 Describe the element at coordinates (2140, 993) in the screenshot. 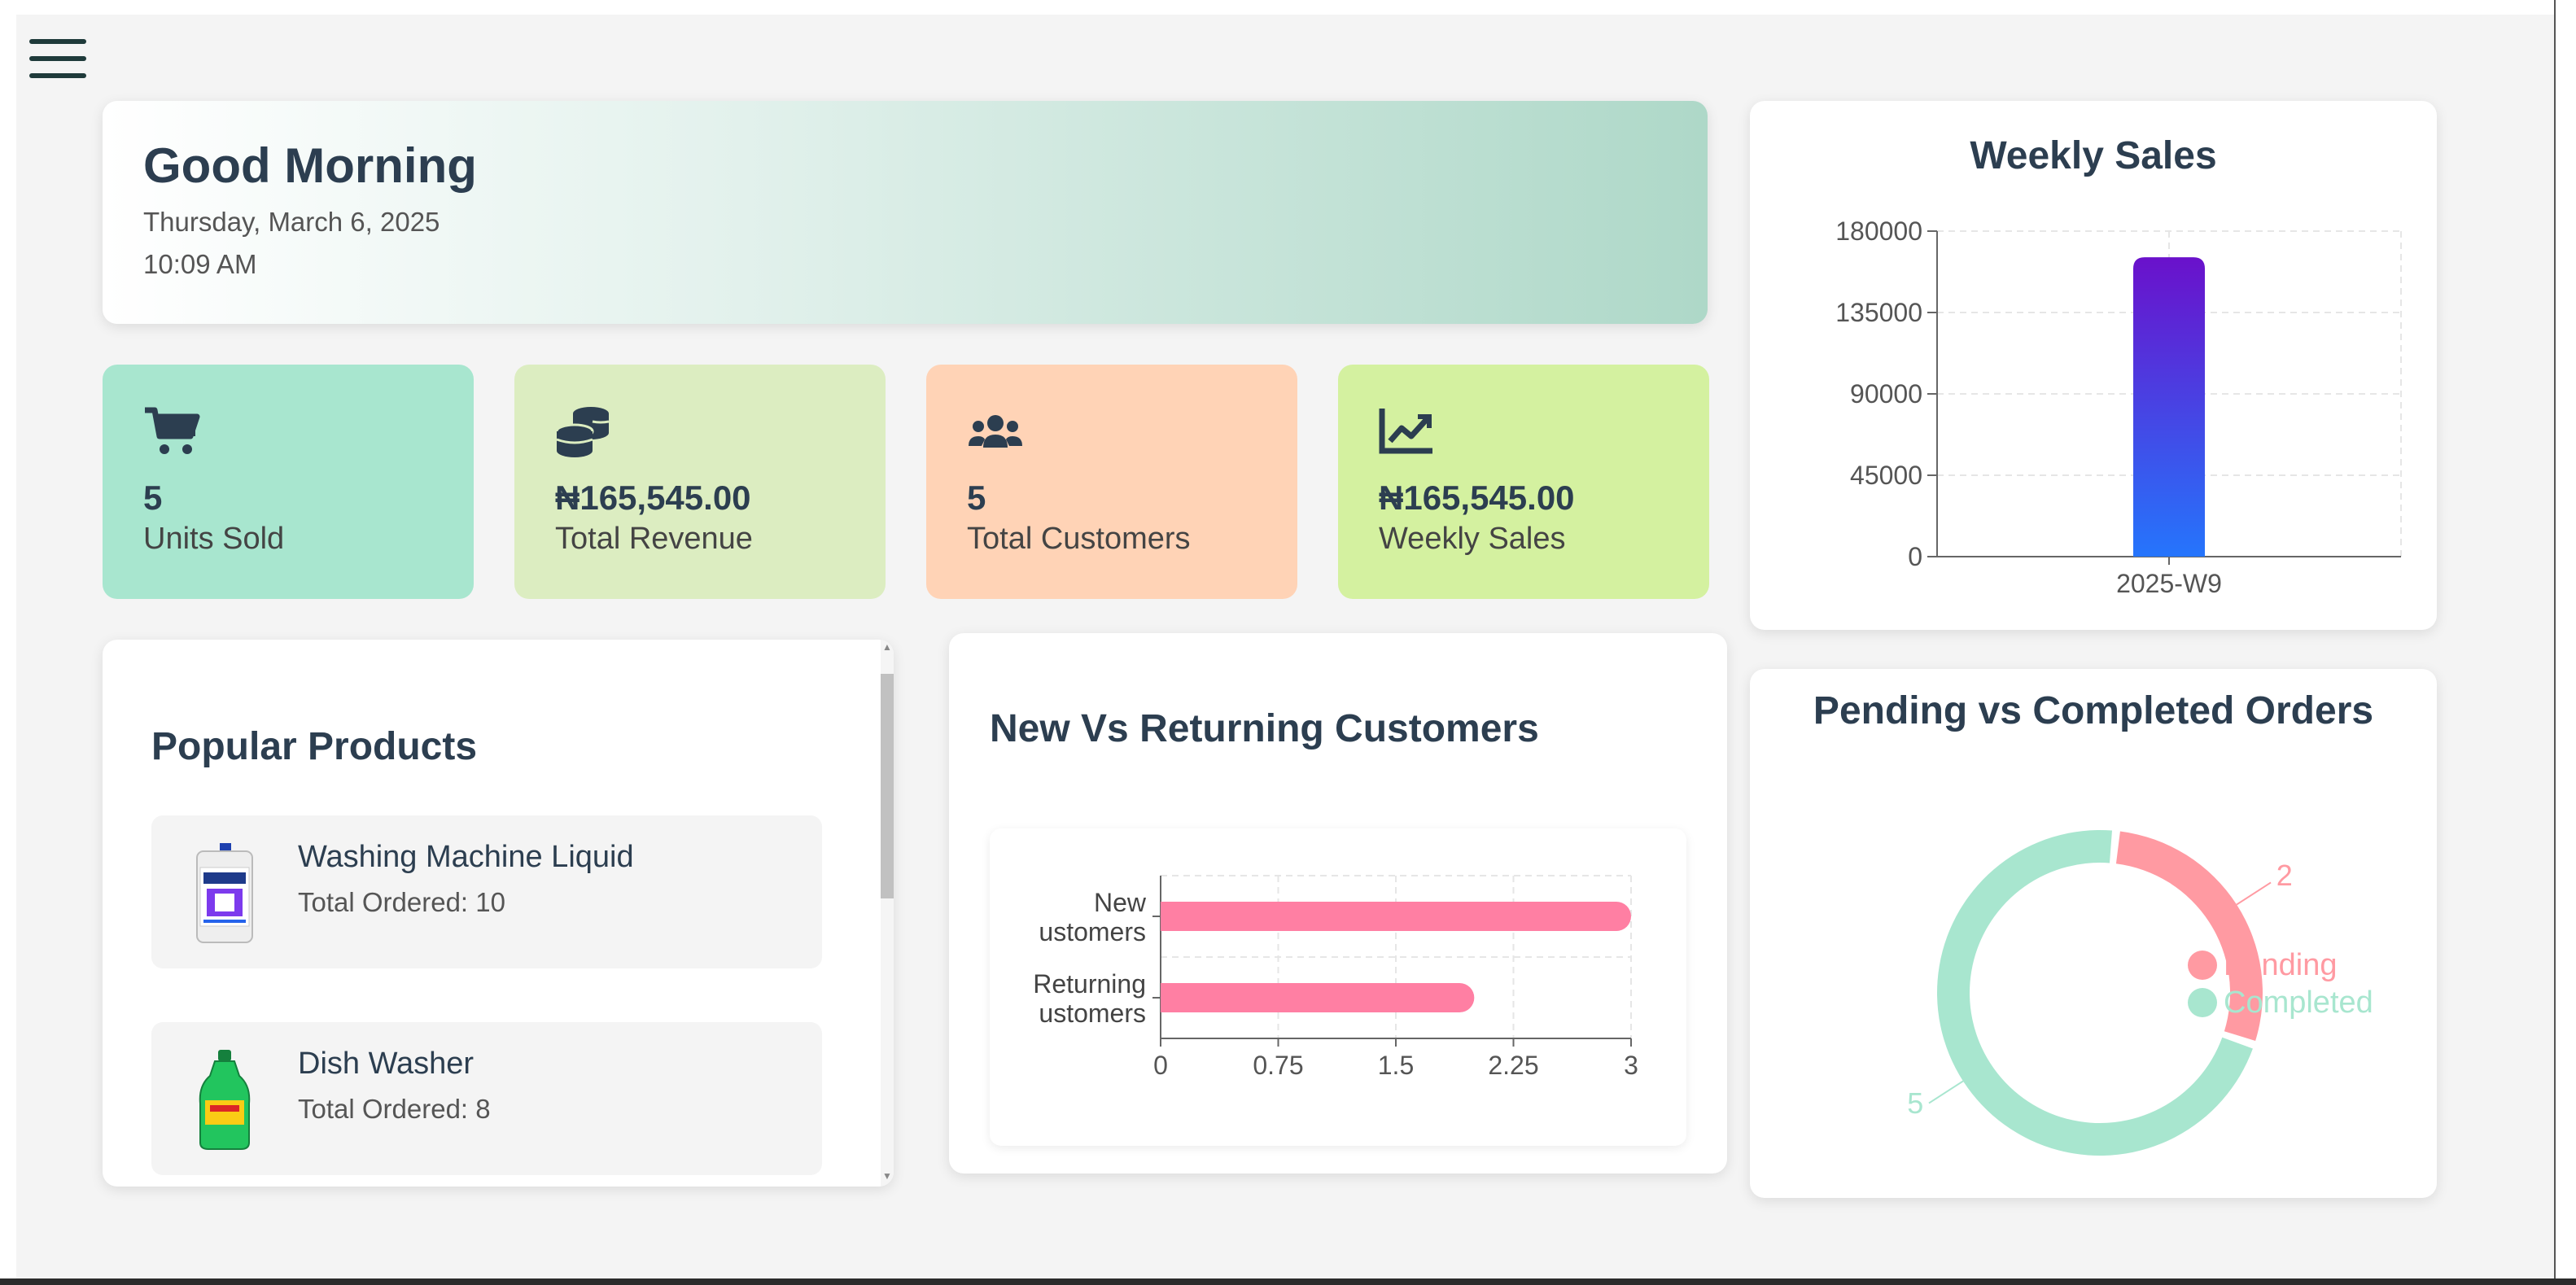

I see `orders-donut-chart: 2 5 Pending Completed` at that location.